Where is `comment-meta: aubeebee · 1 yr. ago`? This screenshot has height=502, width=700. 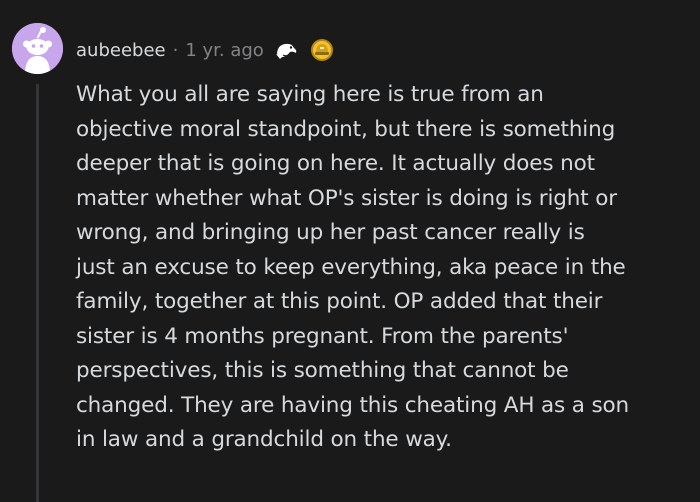 comment-meta: aubeebee · 1 yr. ago is located at coordinates (205, 50).